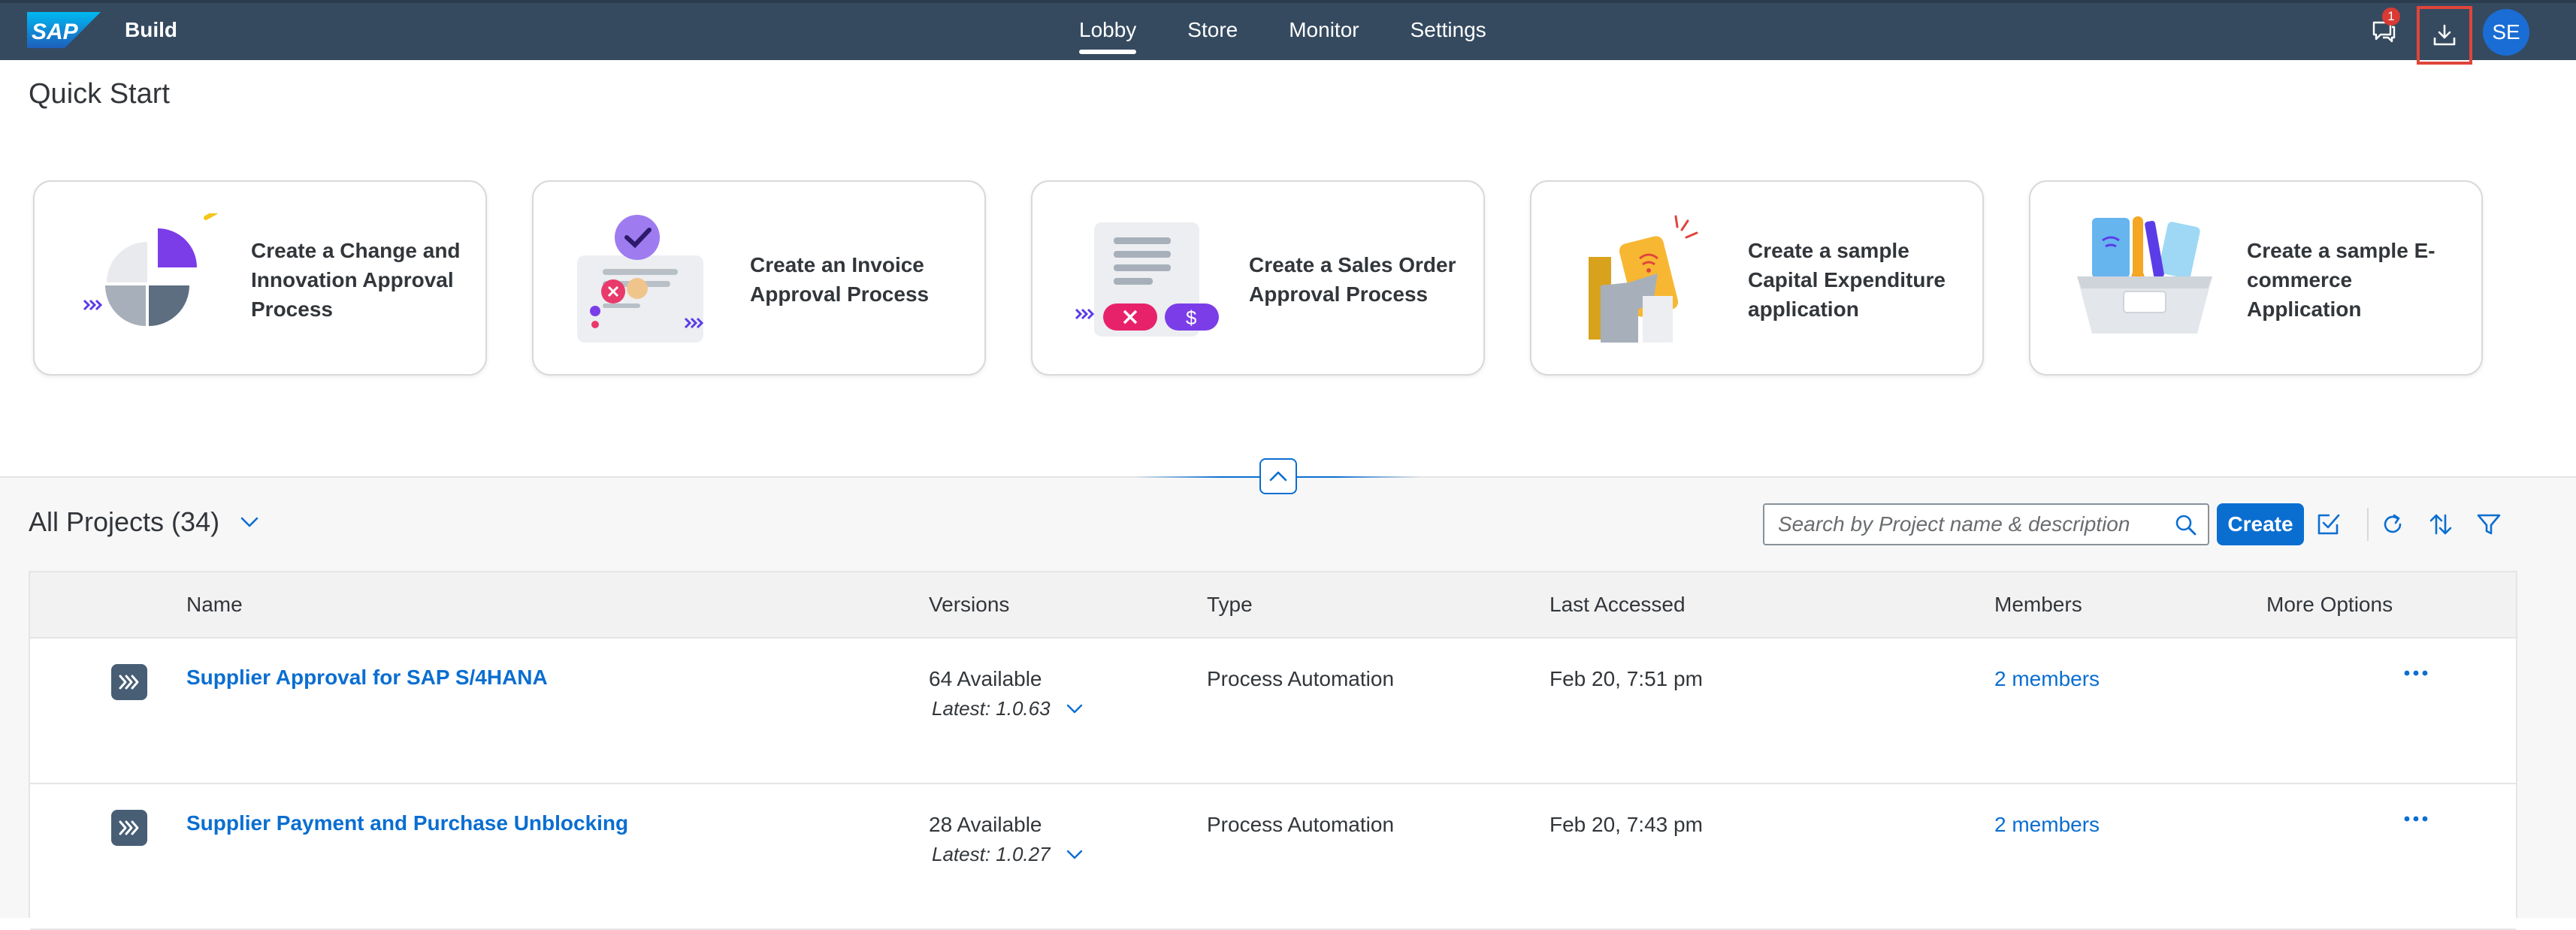 Image resolution: width=2576 pixels, height=930 pixels. I want to click on project-search-field, so click(1986, 524).